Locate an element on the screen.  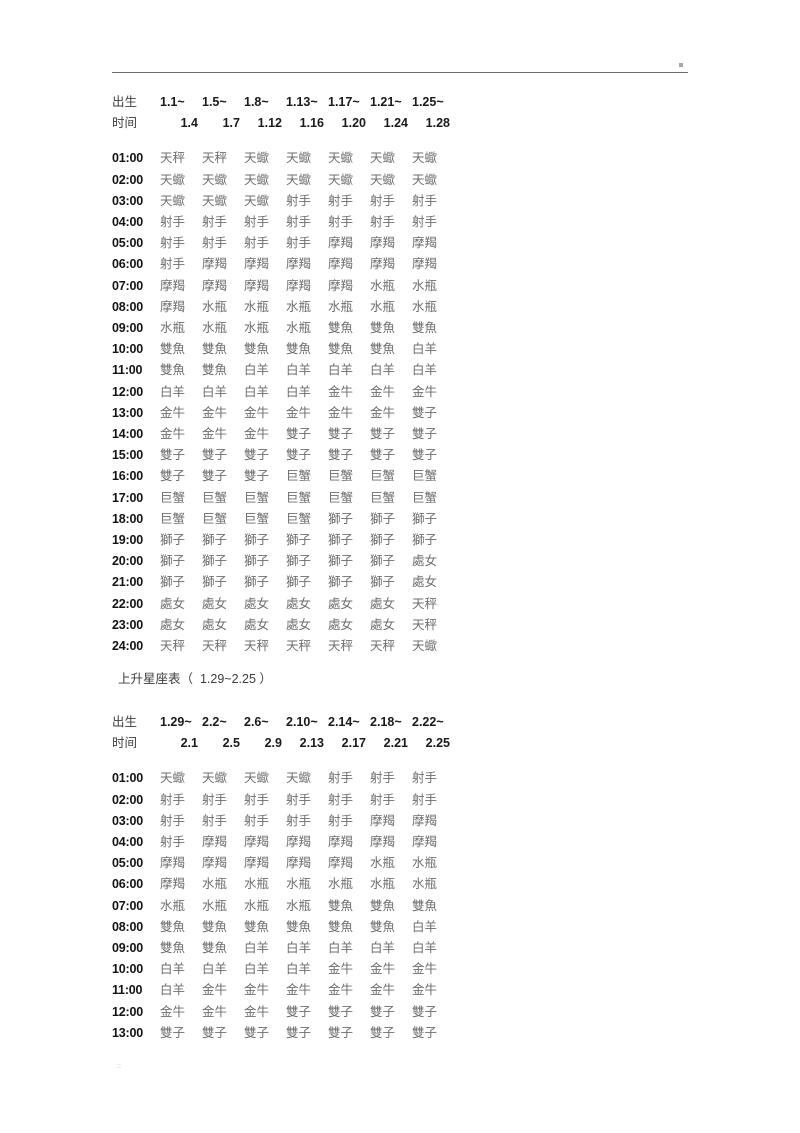
table-row: 23:00 處女 處女 處女 處女 處女 處女 天秤 is located at coordinates (283, 625).